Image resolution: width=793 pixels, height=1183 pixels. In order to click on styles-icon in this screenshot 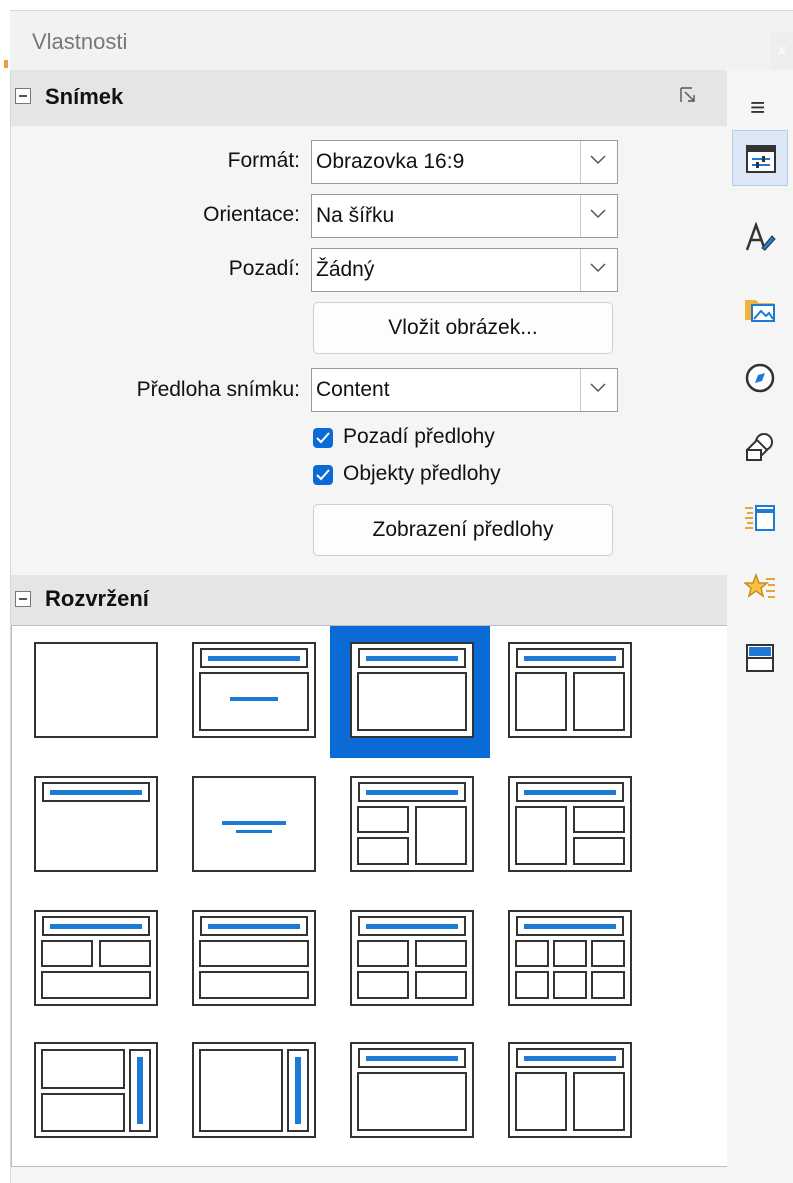, I will do `click(760, 236)`.